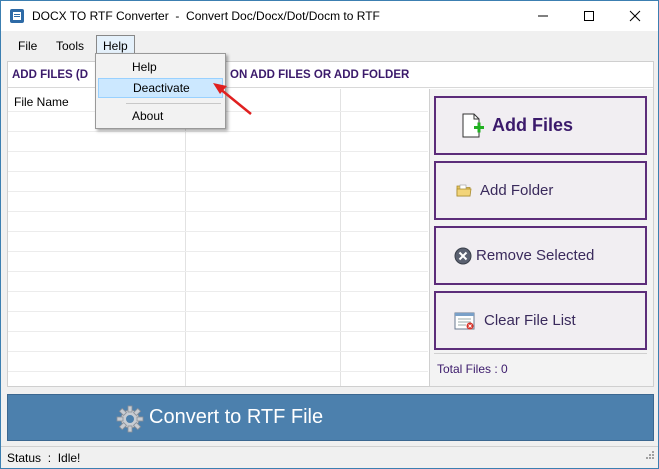  What do you see at coordinates (50, 75) in the screenshot?
I see `files-header-text-left: ADD FILES (D` at bounding box center [50, 75].